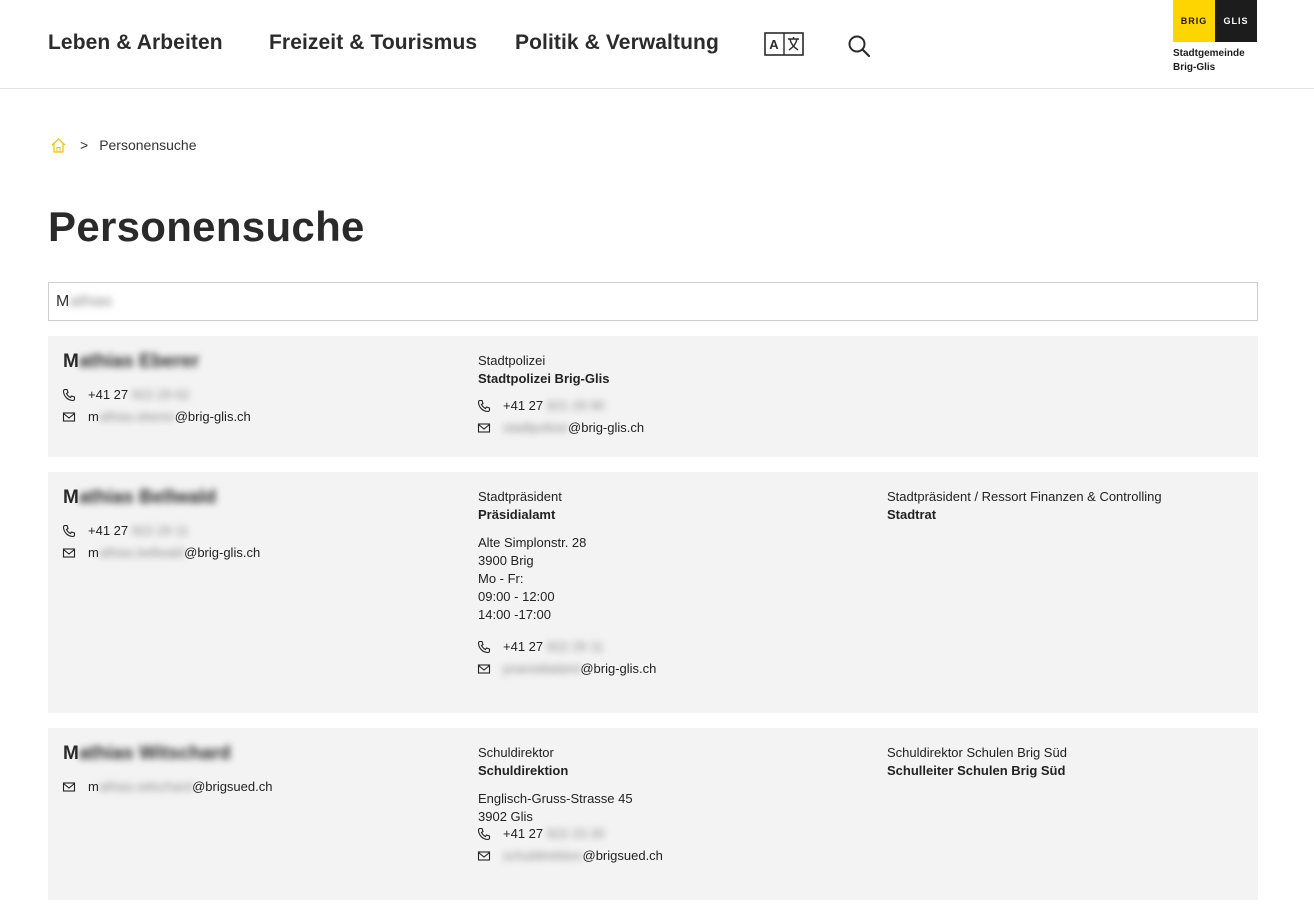  I want to click on unit-secondary: Stadtrat, so click(912, 514).